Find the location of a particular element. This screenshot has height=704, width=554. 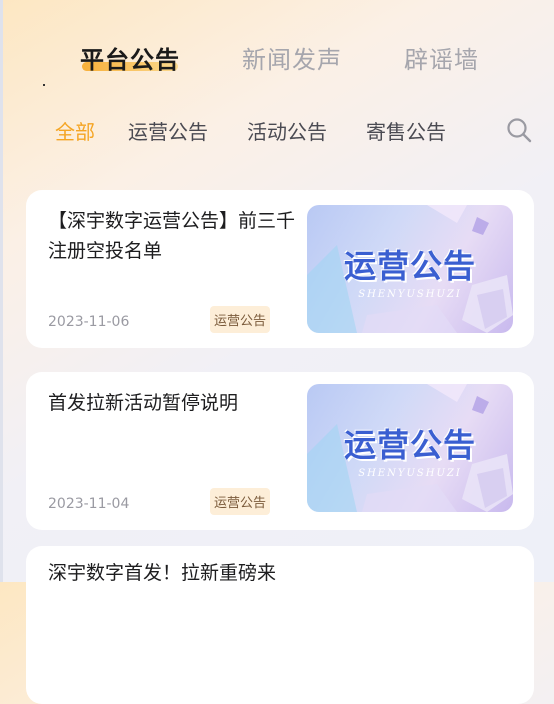

filter-operations: 运营公告 is located at coordinates (168, 130).